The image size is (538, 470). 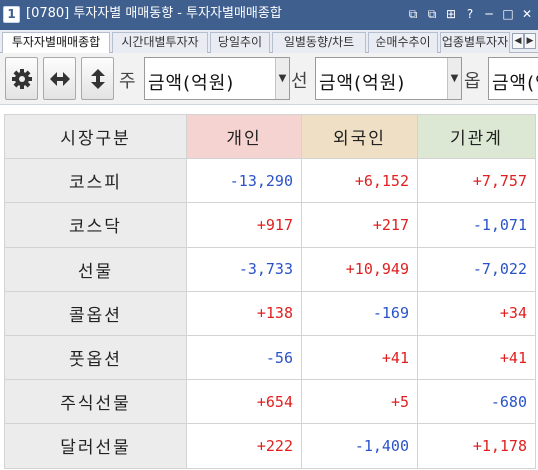 What do you see at coordinates (451, 14) in the screenshot?
I see `pin-icon: ⊞` at bounding box center [451, 14].